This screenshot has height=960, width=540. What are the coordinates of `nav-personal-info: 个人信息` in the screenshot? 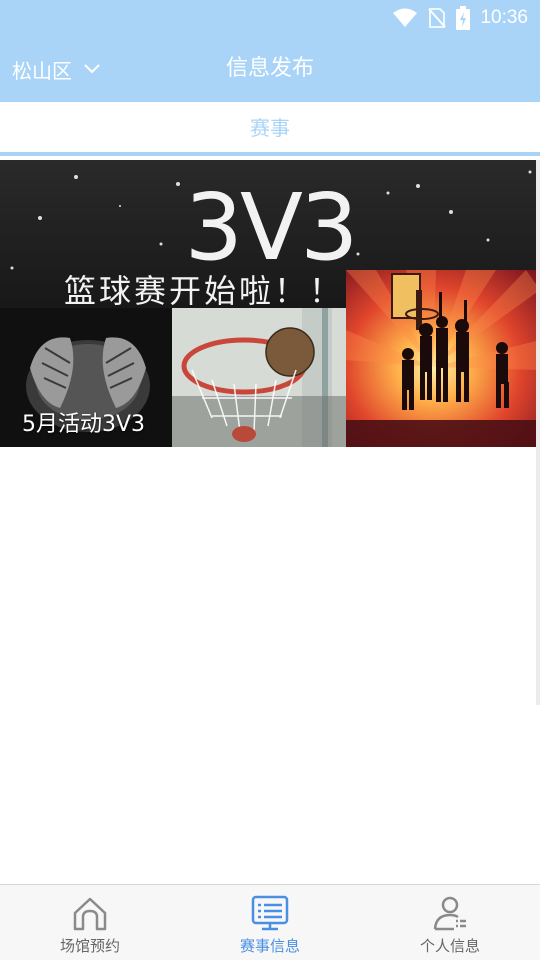 It's located at (450, 922).